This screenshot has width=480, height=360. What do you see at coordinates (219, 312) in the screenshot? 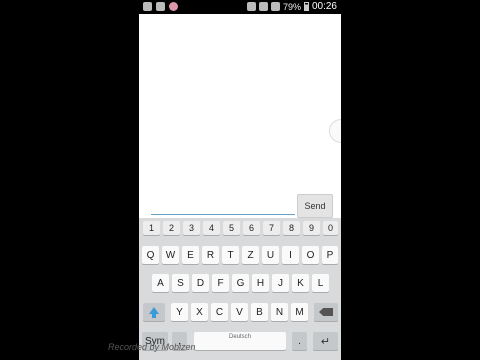
I see `key-c: C` at bounding box center [219, 312].